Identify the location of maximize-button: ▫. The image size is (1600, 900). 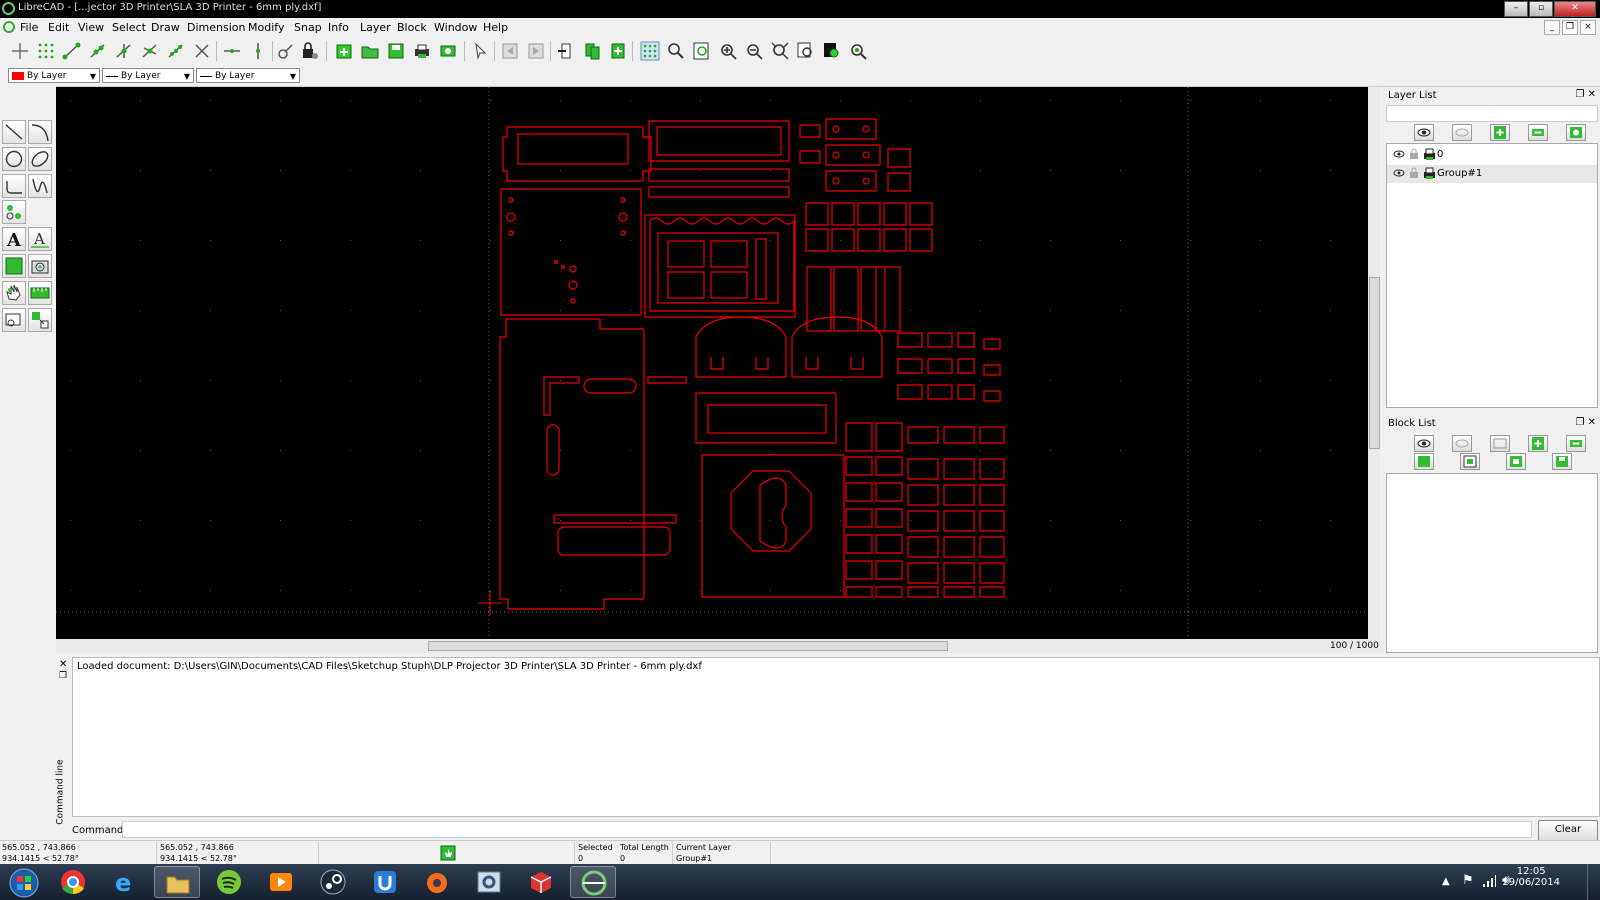
(1541, 9).